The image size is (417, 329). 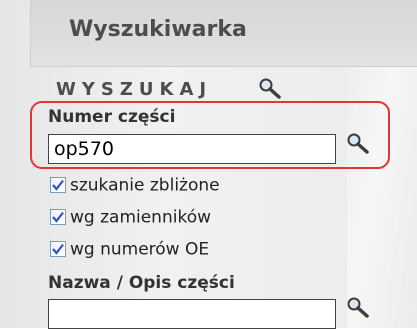 What do you see at coordinates (140, 249) in the screenshot?
I see `option-label: wg numerów OE` at bounding box center [140, 249].